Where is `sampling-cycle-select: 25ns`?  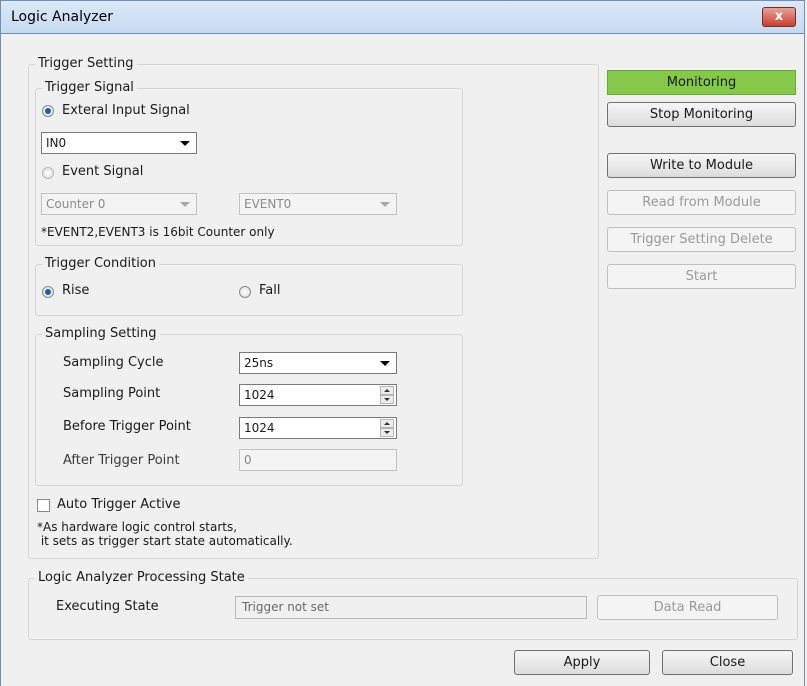
sampling-cycle-select: 25ns is located at coordinates (318, 363).